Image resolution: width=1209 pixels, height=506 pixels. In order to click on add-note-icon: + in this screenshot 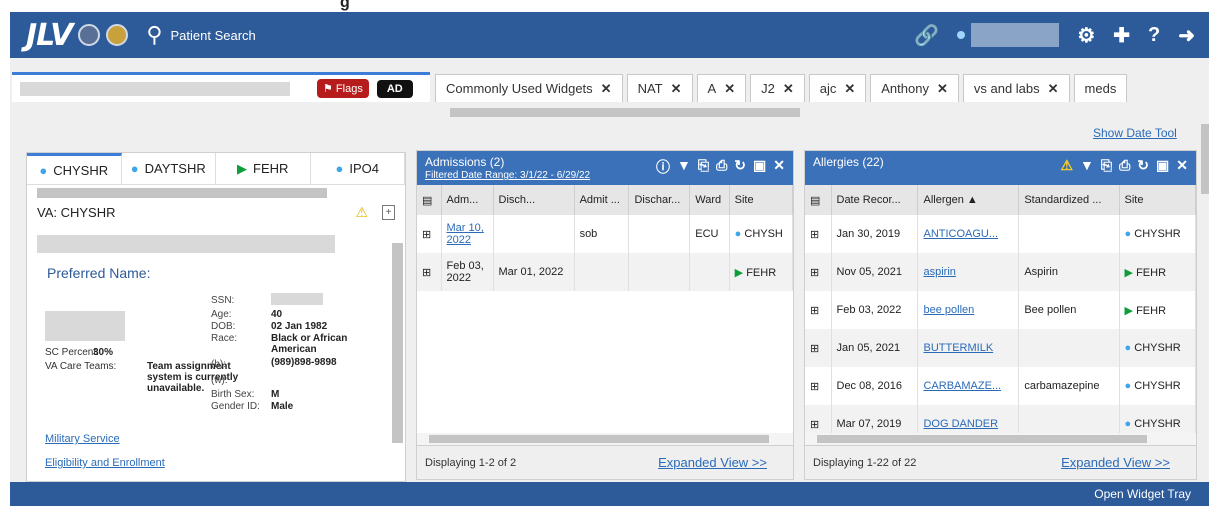, I will do `click(388, 212)`.